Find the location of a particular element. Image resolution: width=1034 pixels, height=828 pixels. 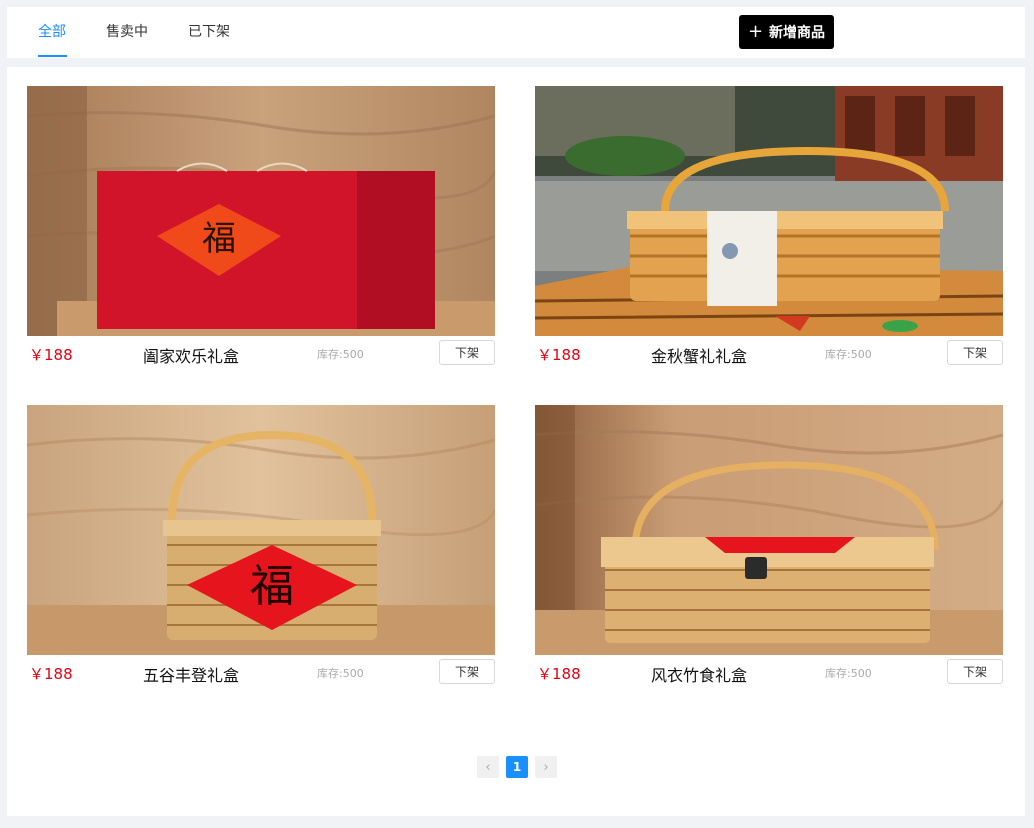

add-product-label: 新增商品 is located at coordinates (797, 33).